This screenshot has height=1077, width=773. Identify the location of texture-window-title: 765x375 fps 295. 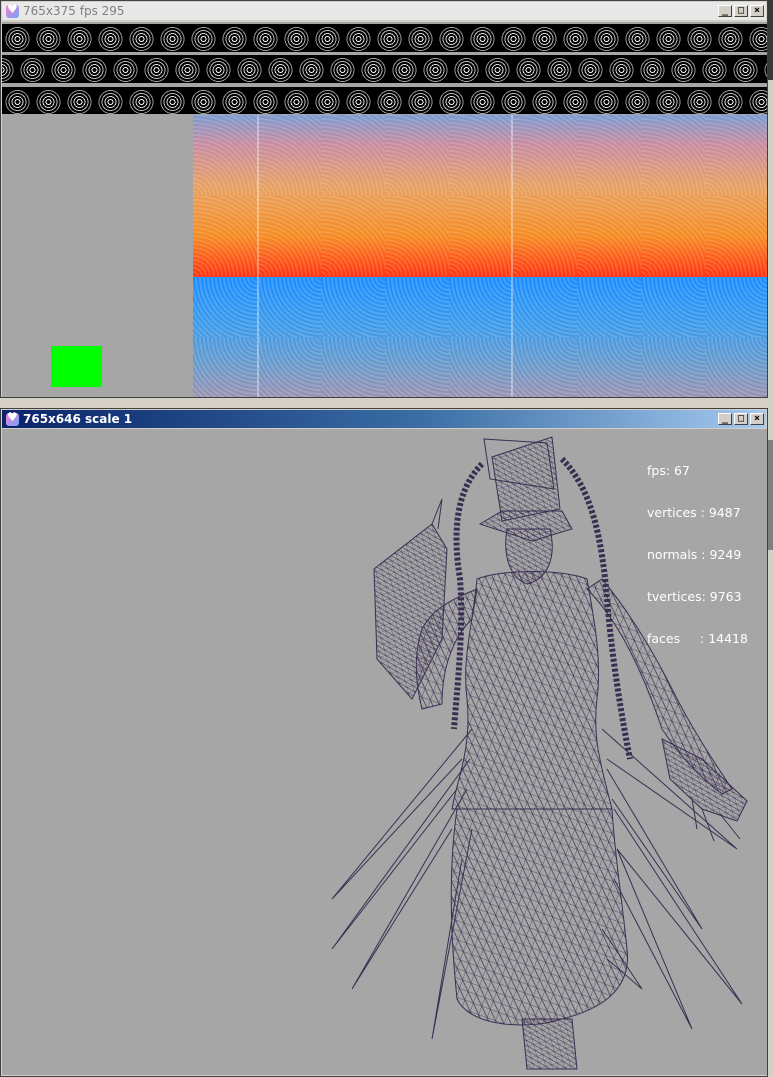
(74, 11).